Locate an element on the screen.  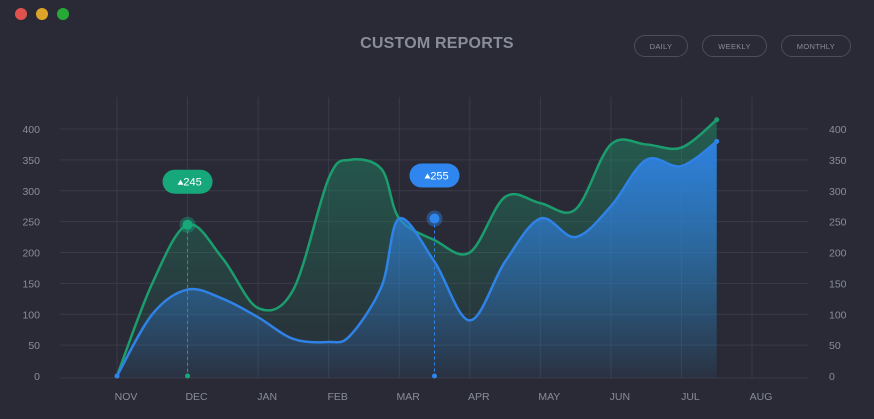
y-tick-label-right: 350 is located at coordinates (838, 161).